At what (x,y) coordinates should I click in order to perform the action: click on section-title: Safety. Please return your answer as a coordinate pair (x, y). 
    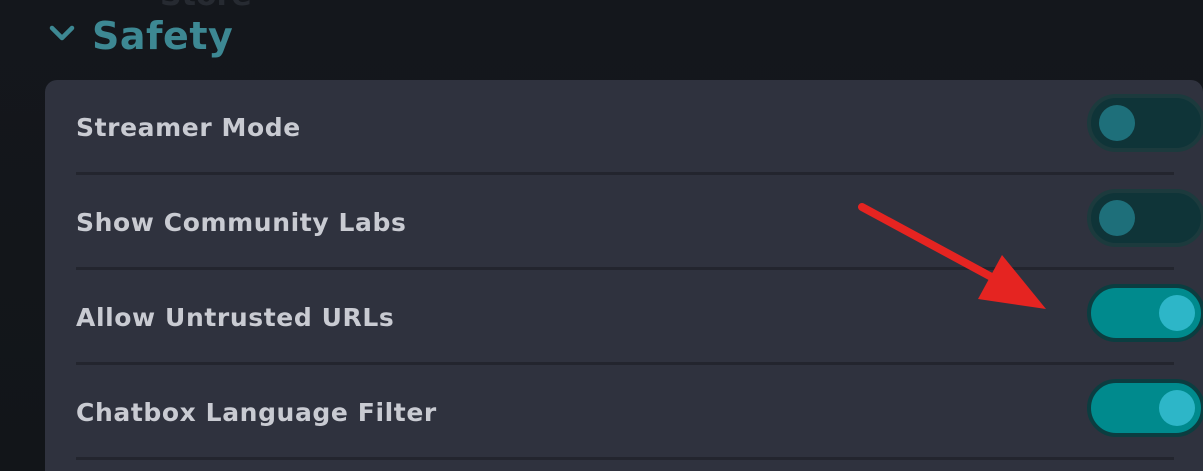
    Looking at the image, I should click on (163, 36).